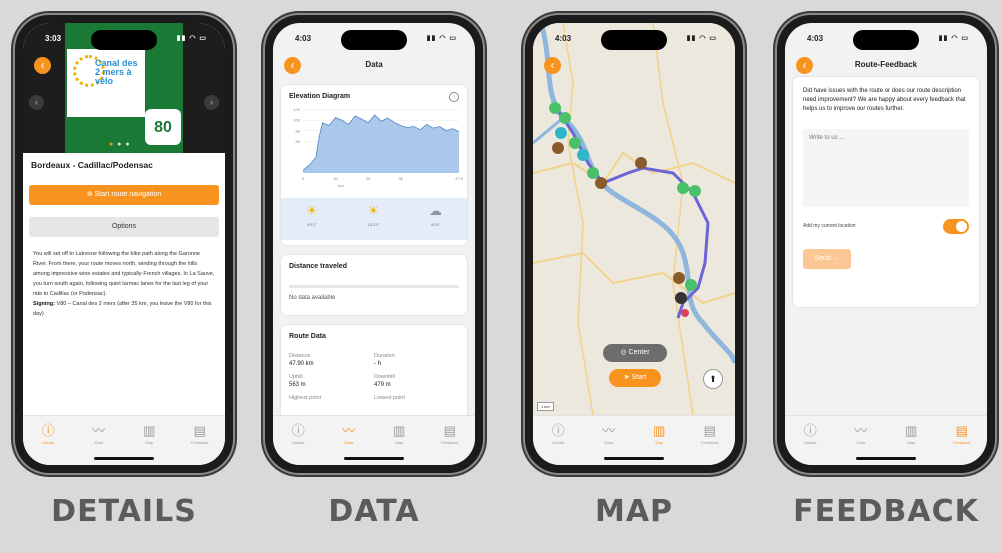 Image resolution: width=1001 pixels, height=553 pixels. Describe the element at coordinates (886, 168) in the screenshot. I see `feedback-textarea` at that location.